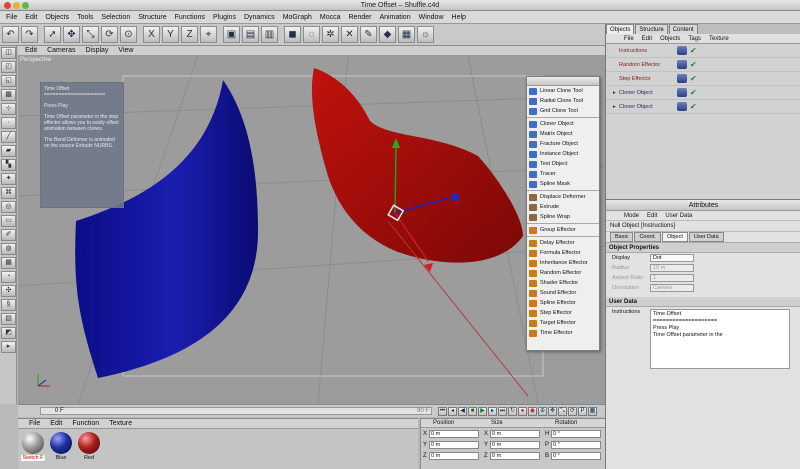 The image size is (800, 469). What do you see at coordinates (719, 39) in the screenshot?
I see `om-menu-texture: Texture` at bounding box center [719, 39].